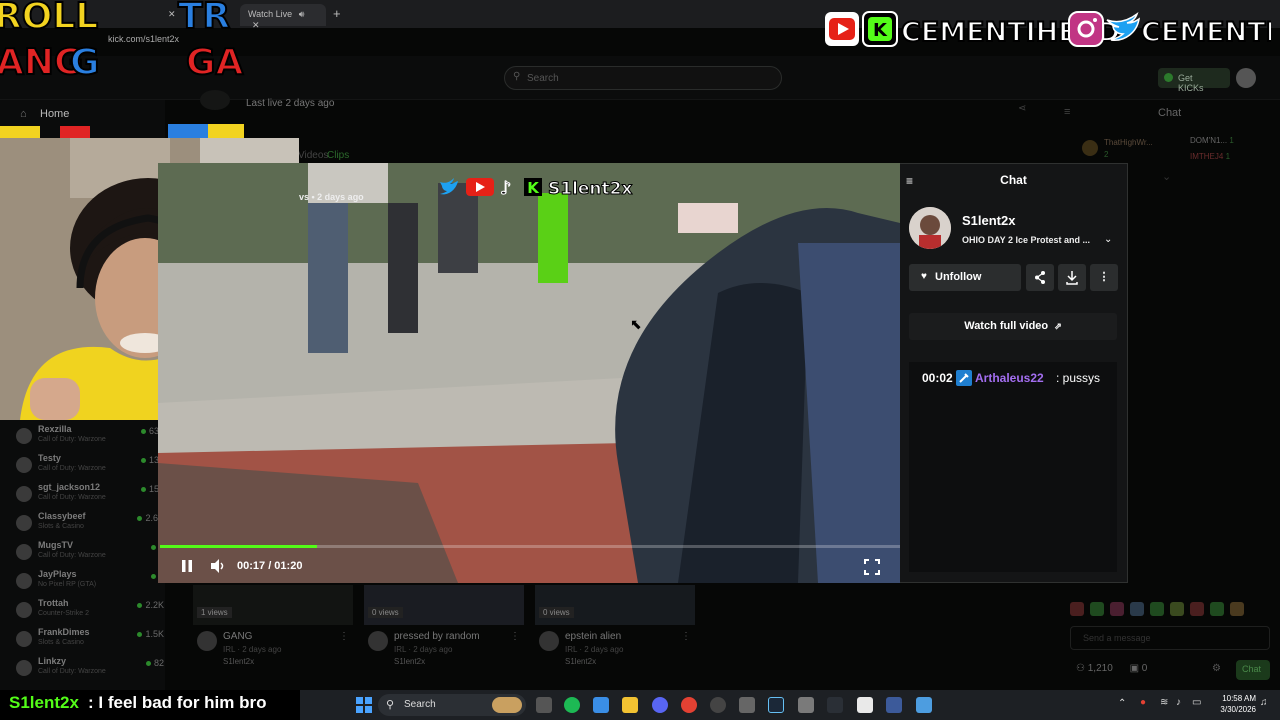  I want to click on channel-name: S1lent2x, so click(988, 220).